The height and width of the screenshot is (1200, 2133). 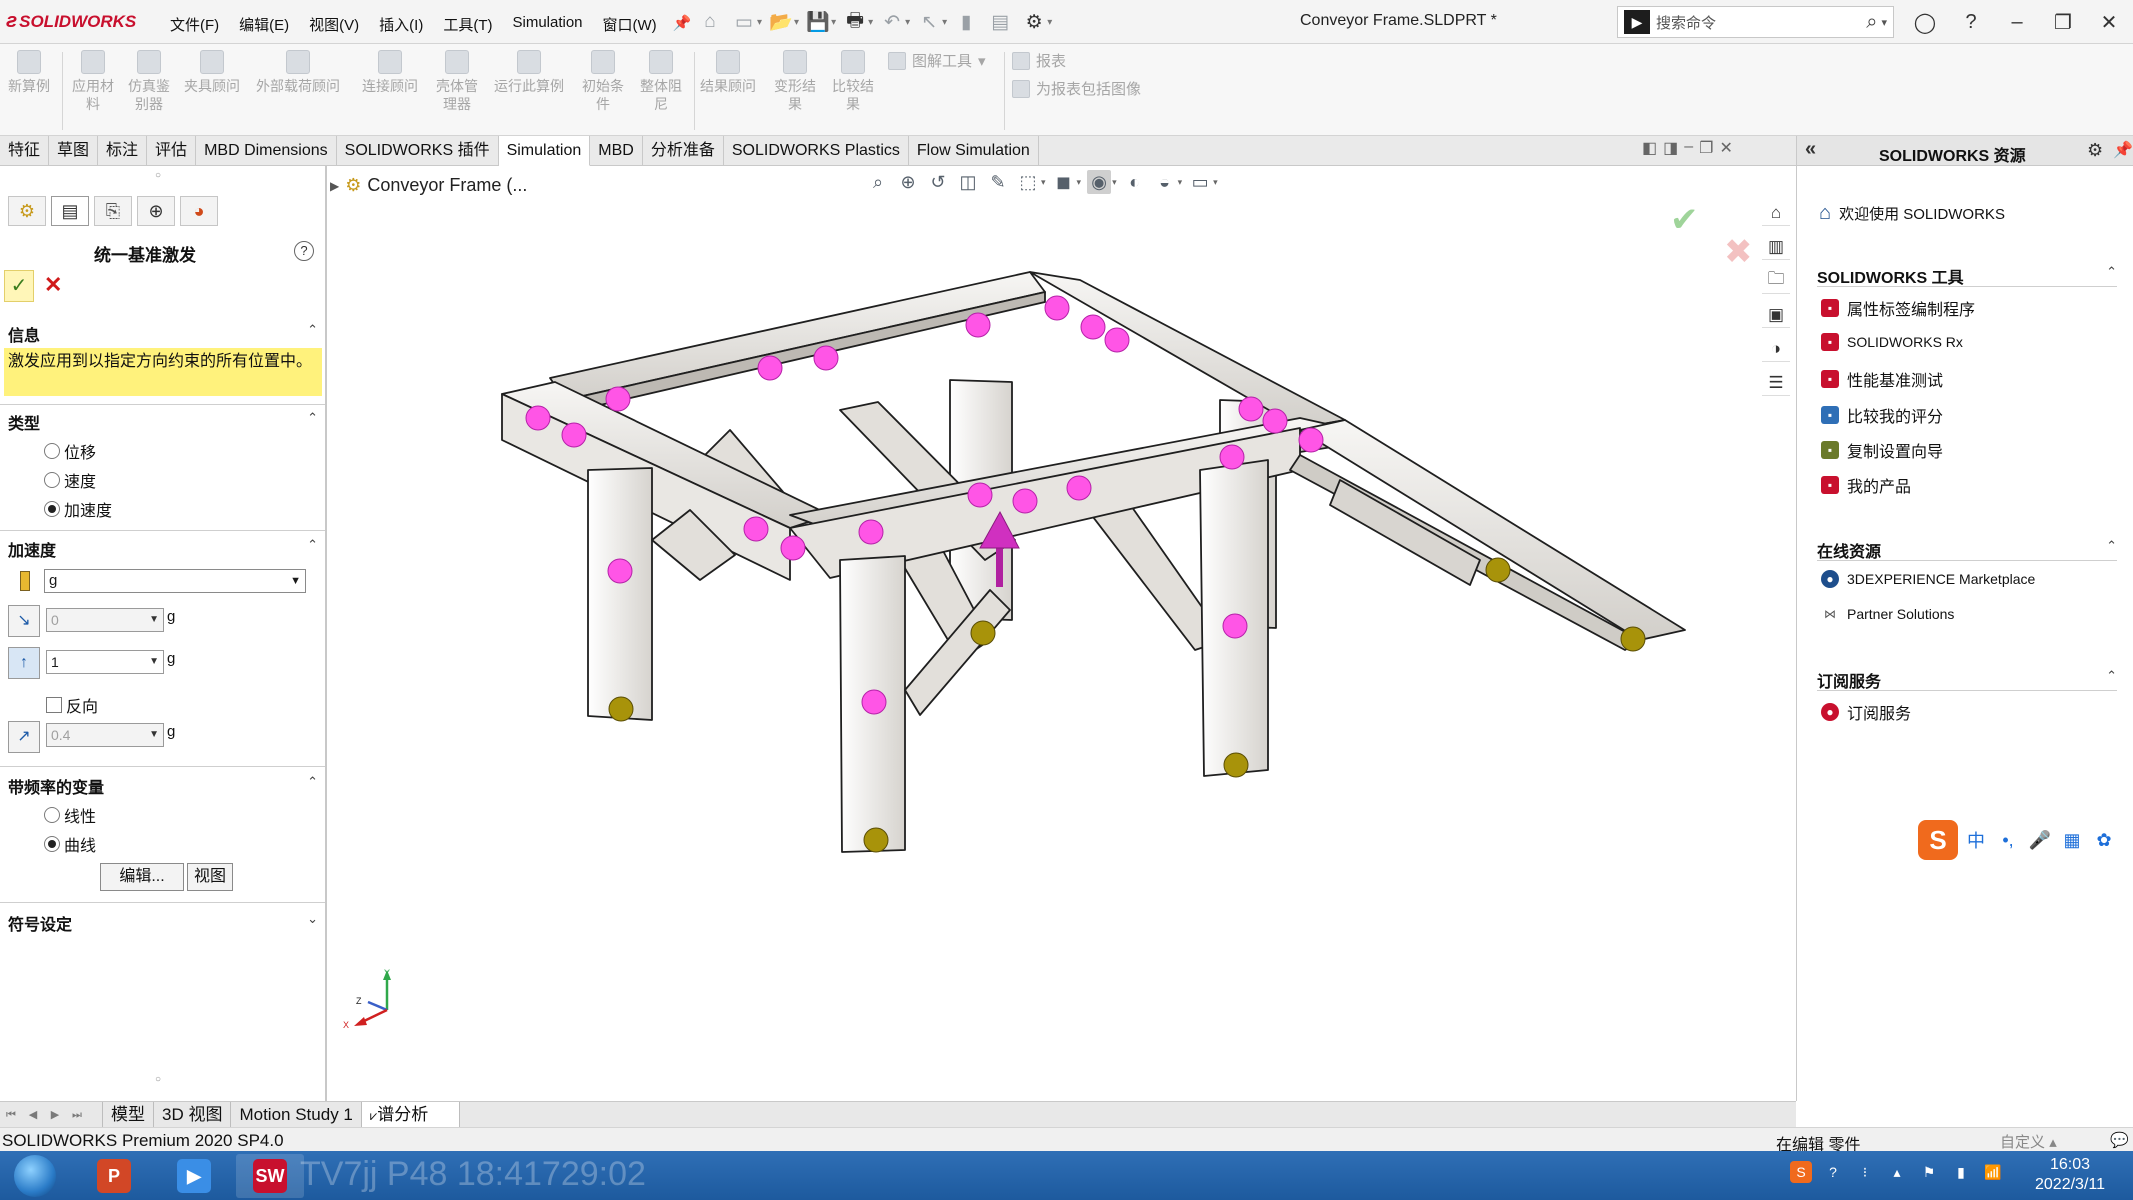 I want to click on new-document-icon: ▭, so click(x=744, y=22).